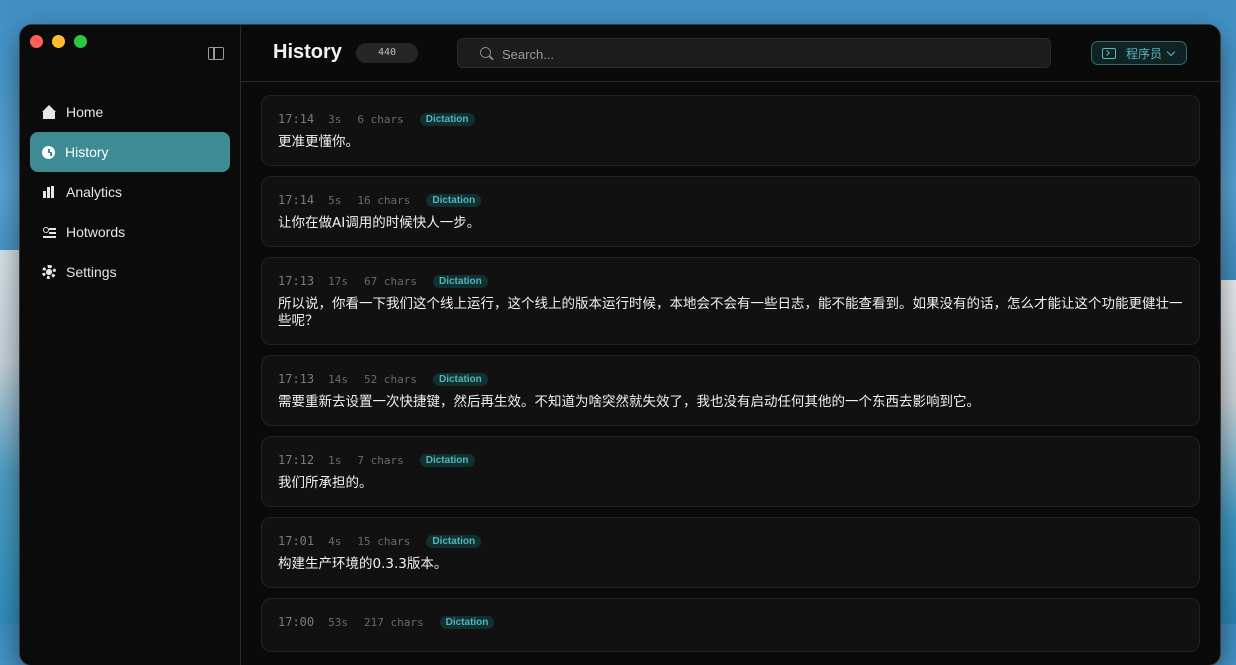 This screenshot has height=665, width=1236. What do you see at coordinates (49, 192) in the screenshot?
I see `bar-chart-icon` at bounding box center [49, 192].